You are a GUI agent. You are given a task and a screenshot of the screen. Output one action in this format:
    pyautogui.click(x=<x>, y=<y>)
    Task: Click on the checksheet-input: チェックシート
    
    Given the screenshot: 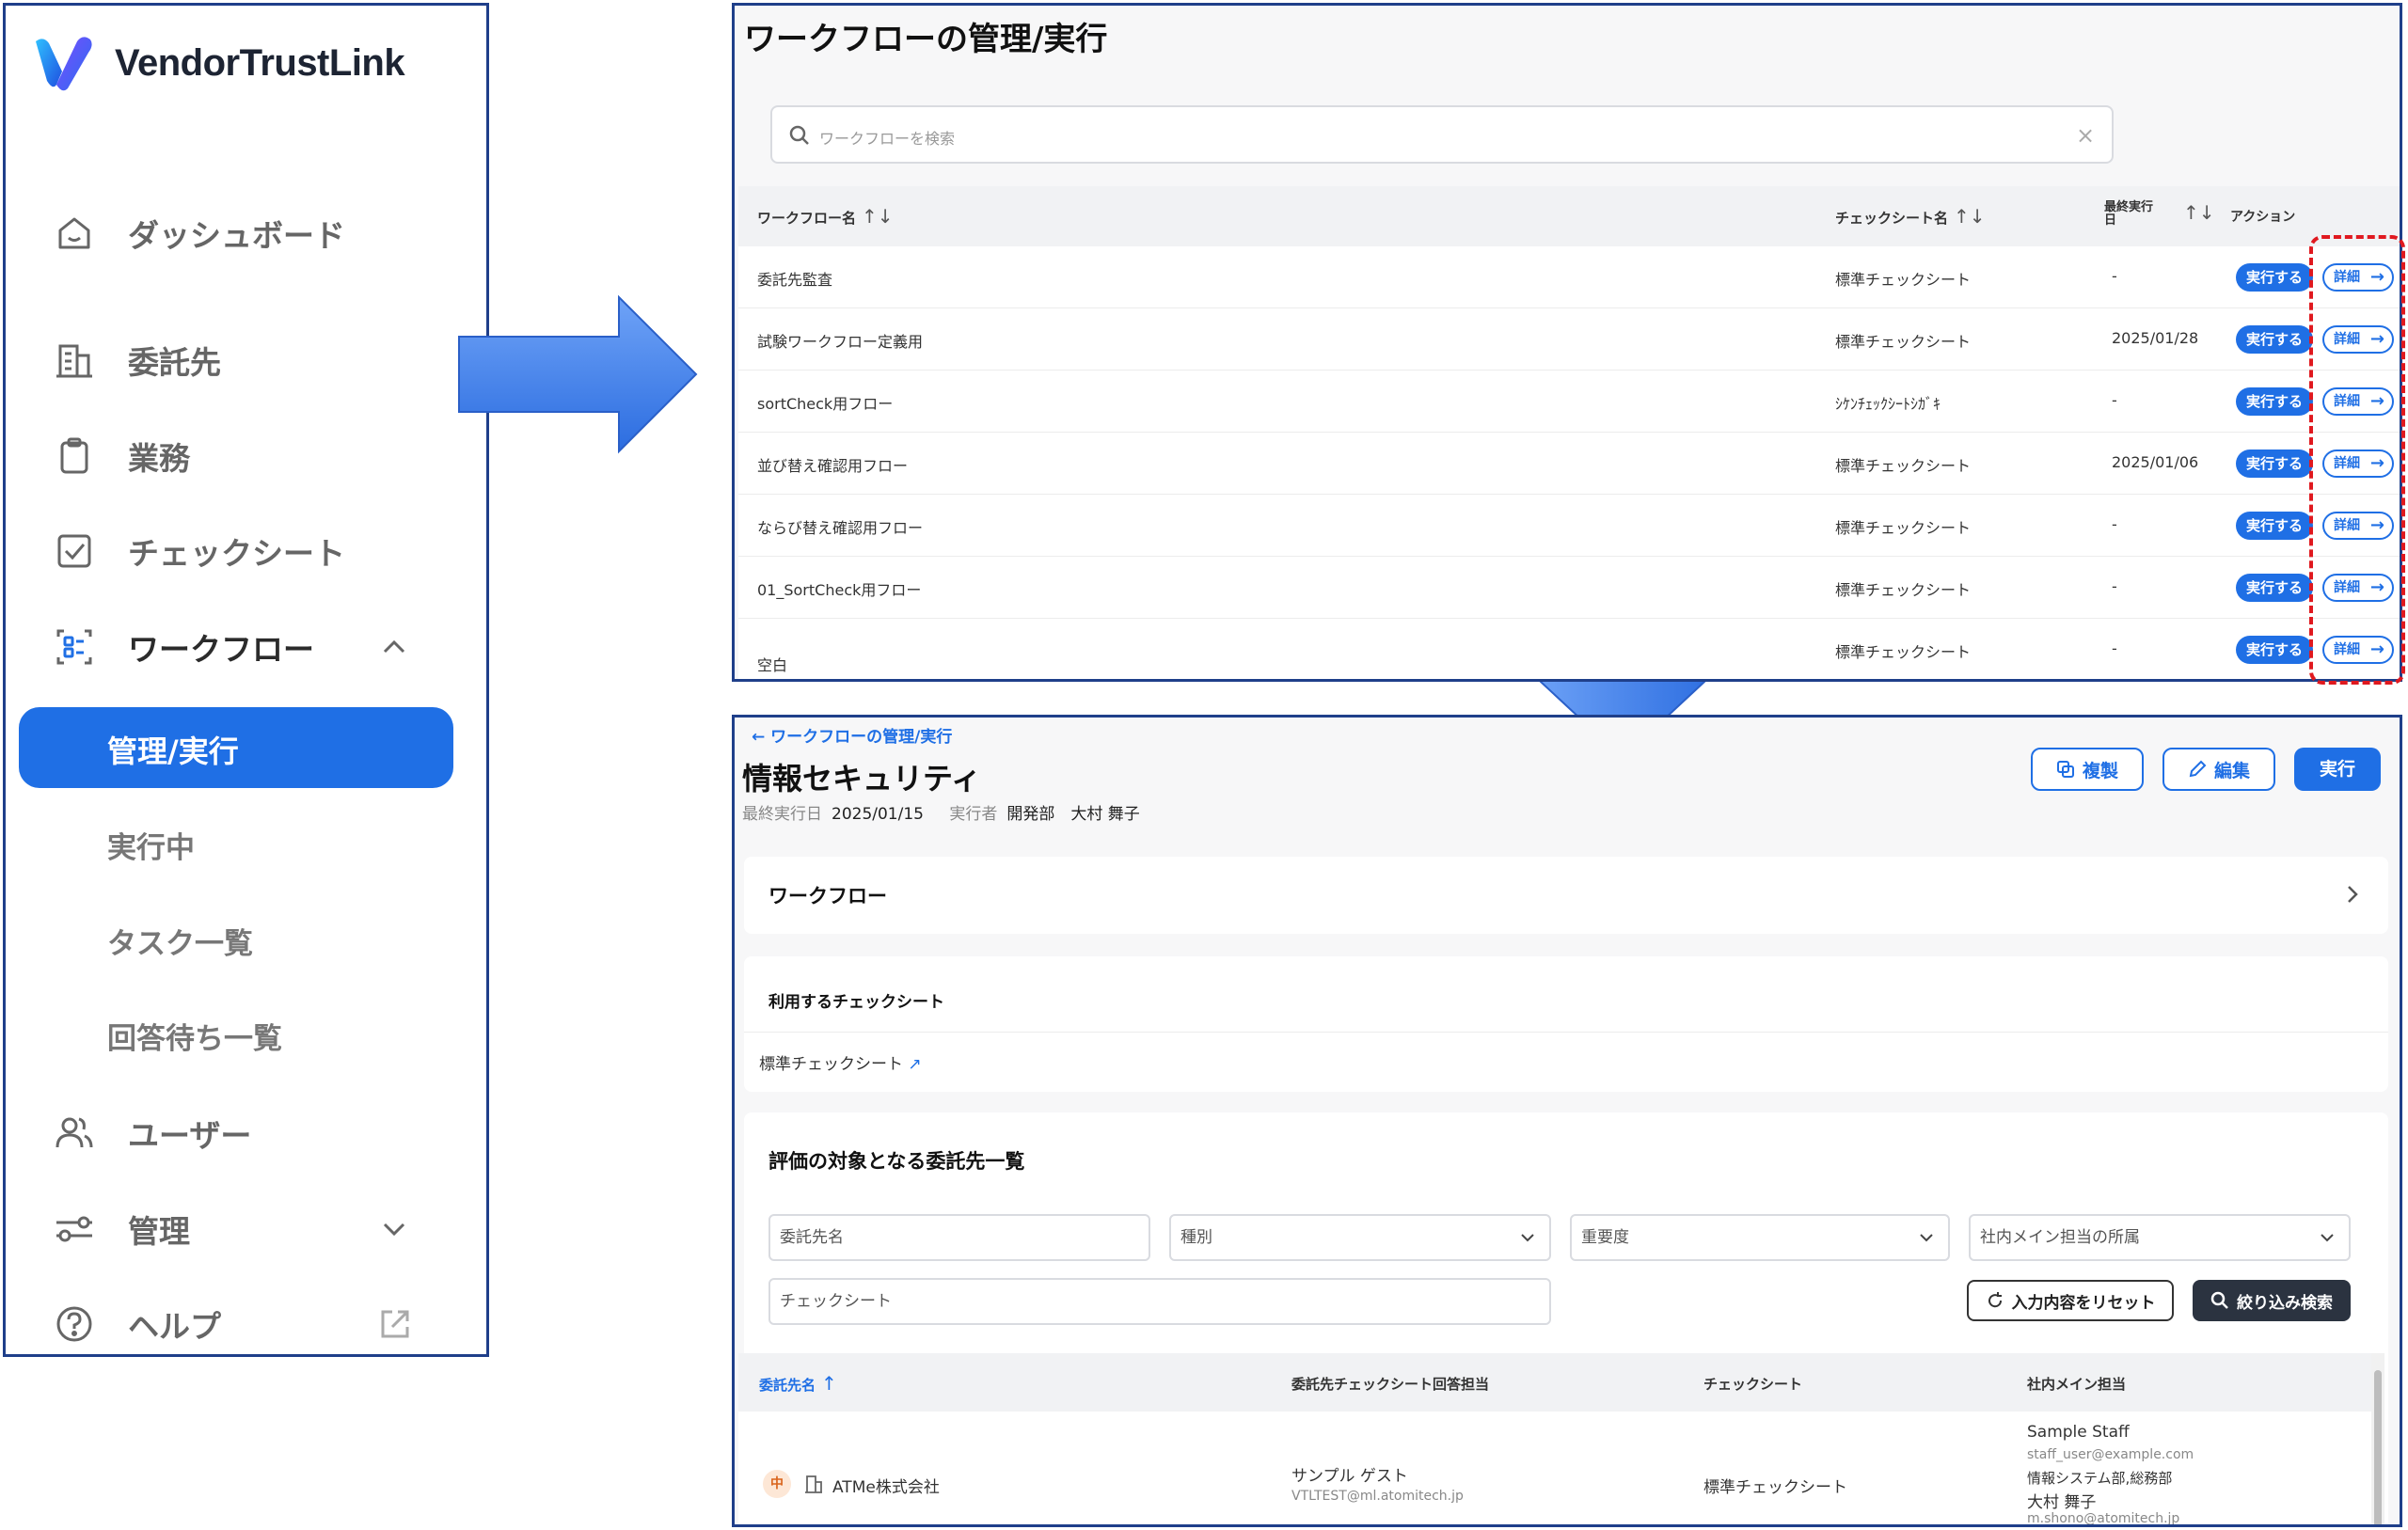 What is the action you would take?
    pyautogui.click(x=1160, y=1301)
    